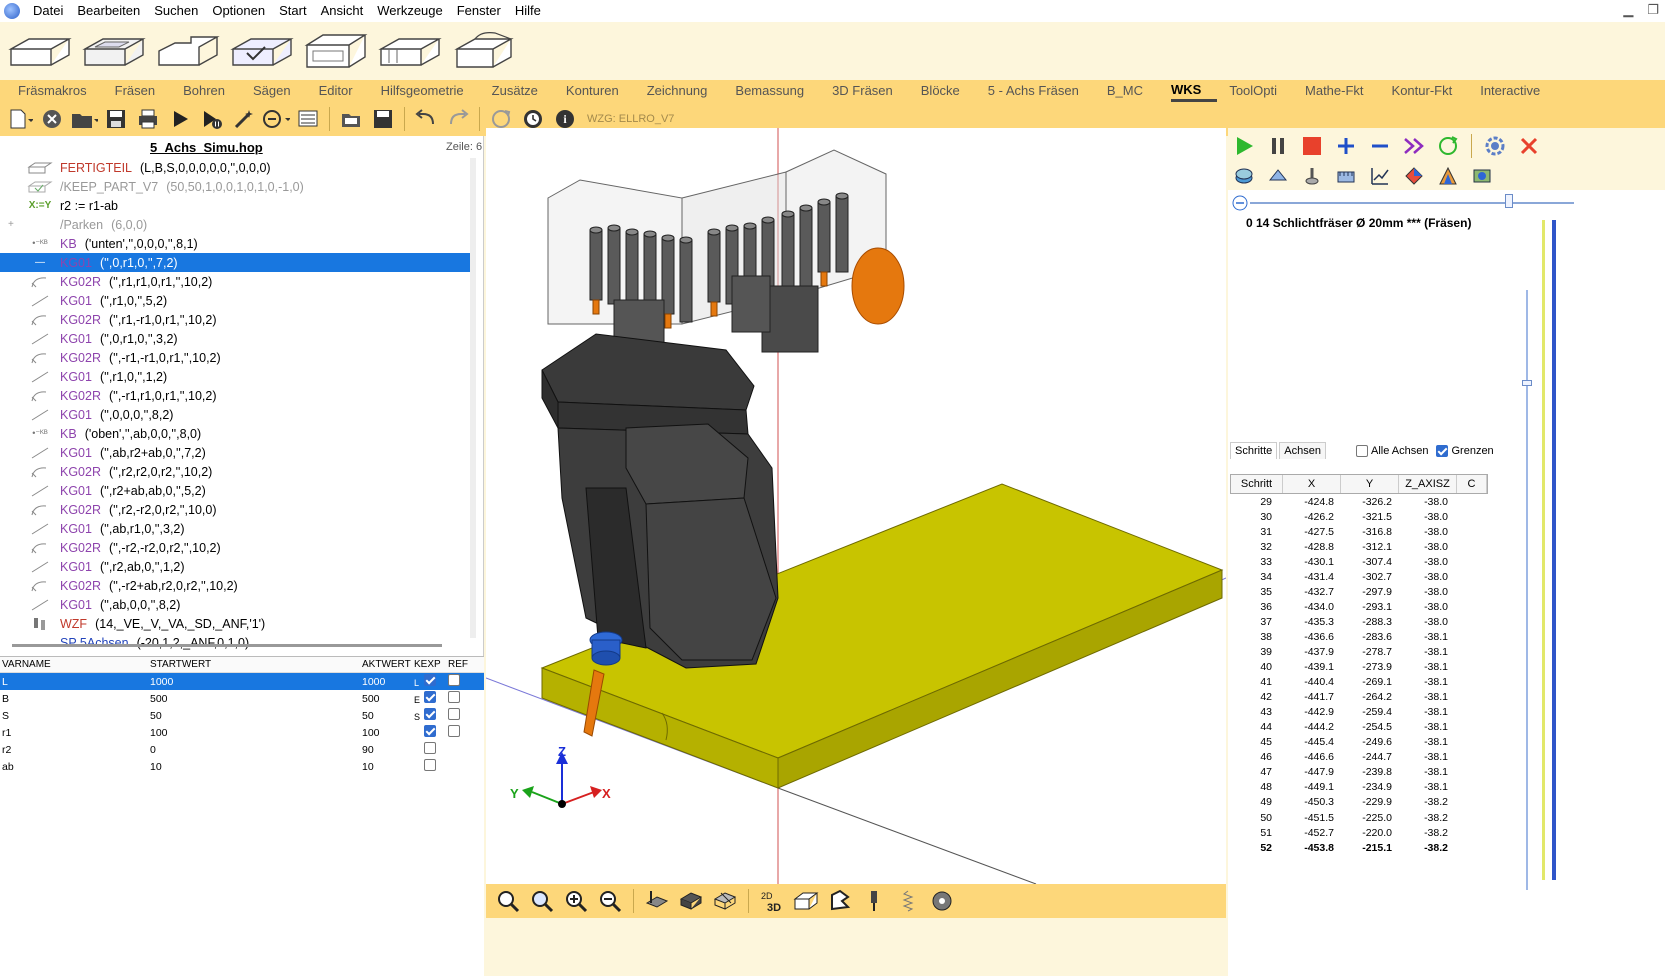  I want to click on tab-achsen: Achsen, so click(1302, 450).